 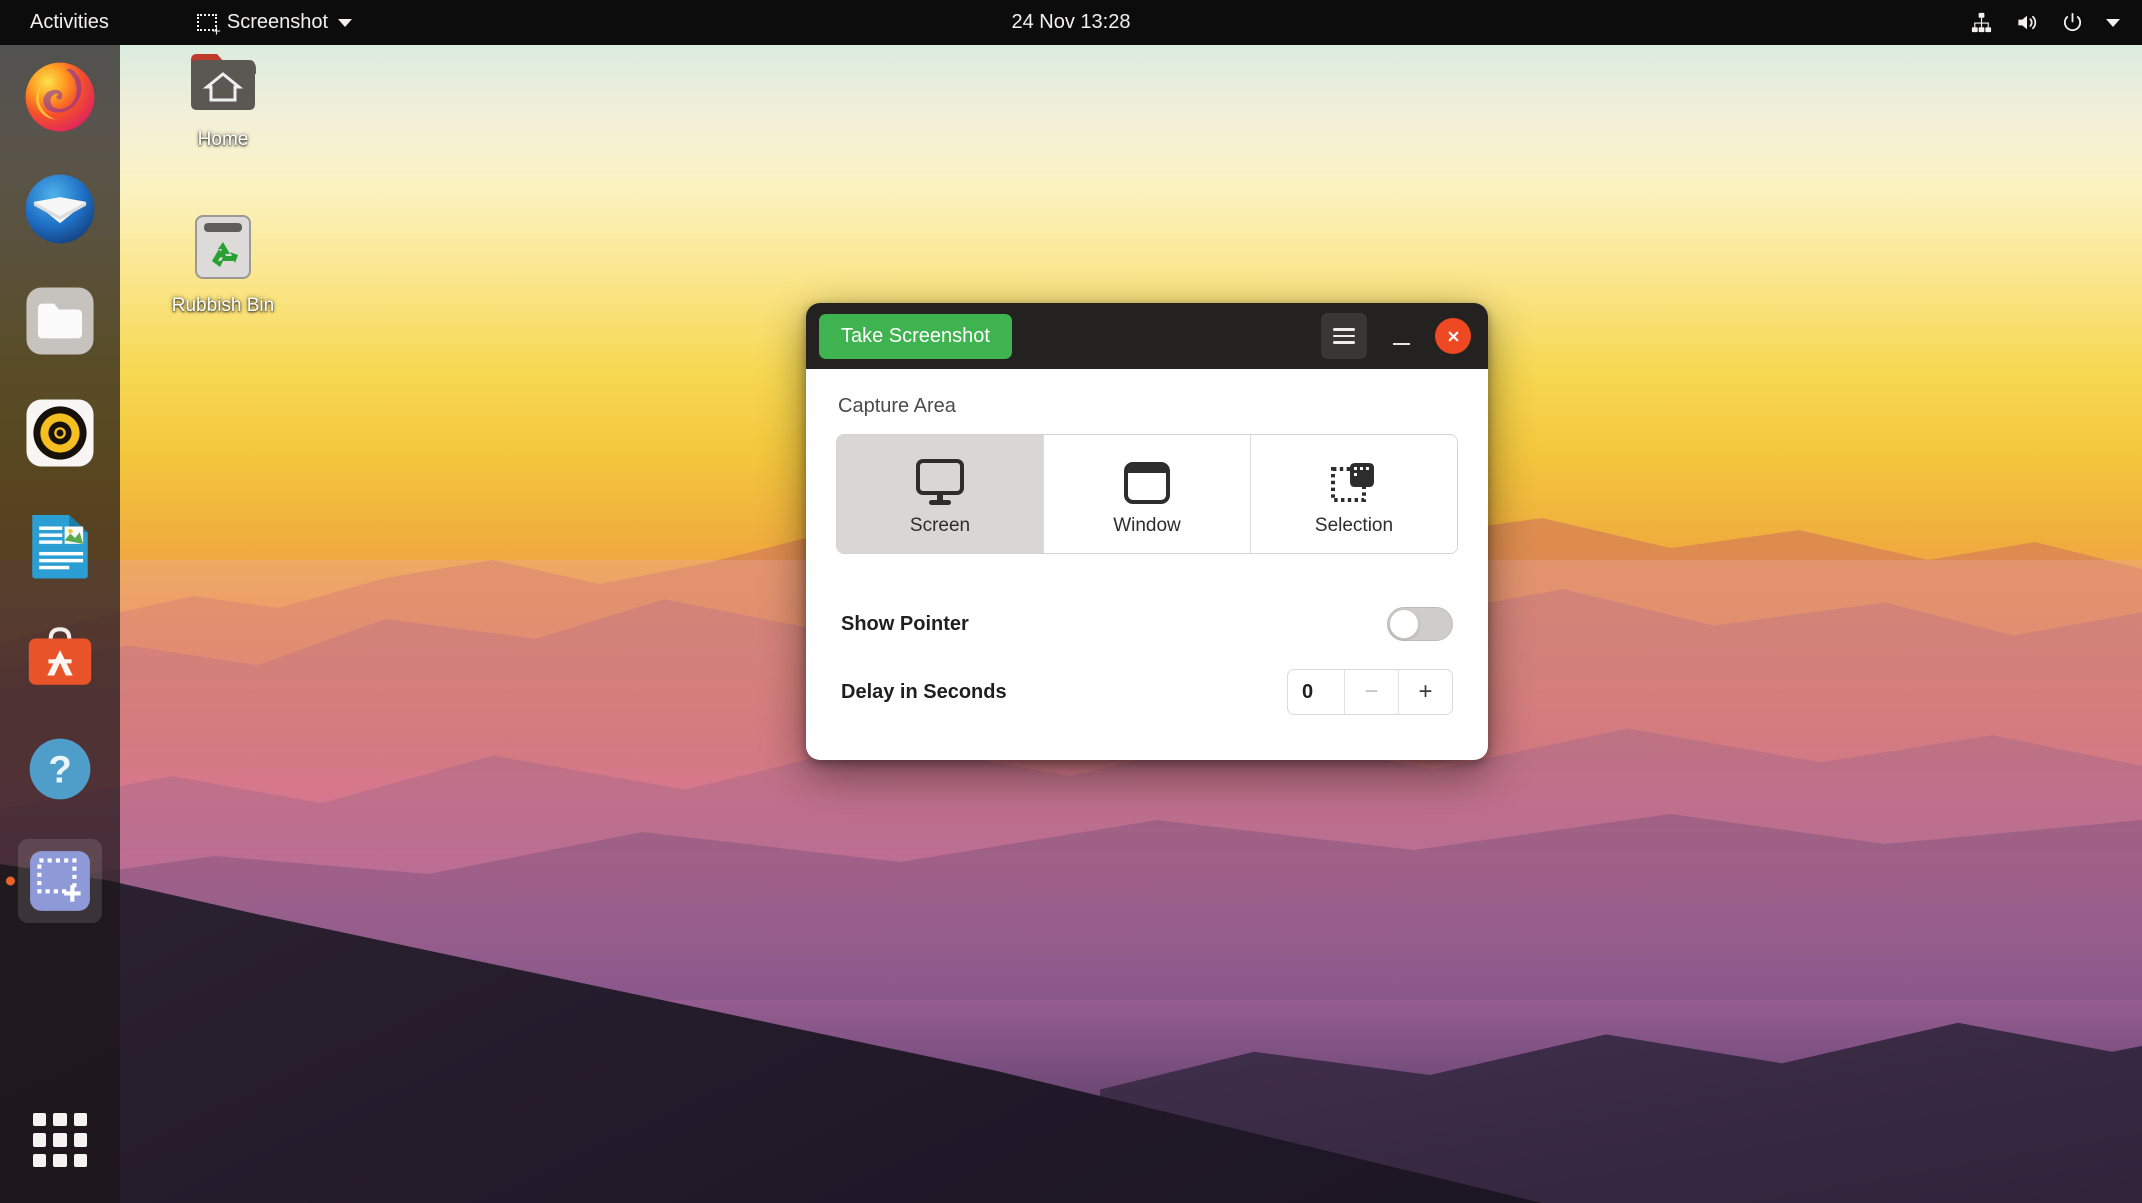 I want to click on desktop-icon-label: Home, so click(x=223, y=139).